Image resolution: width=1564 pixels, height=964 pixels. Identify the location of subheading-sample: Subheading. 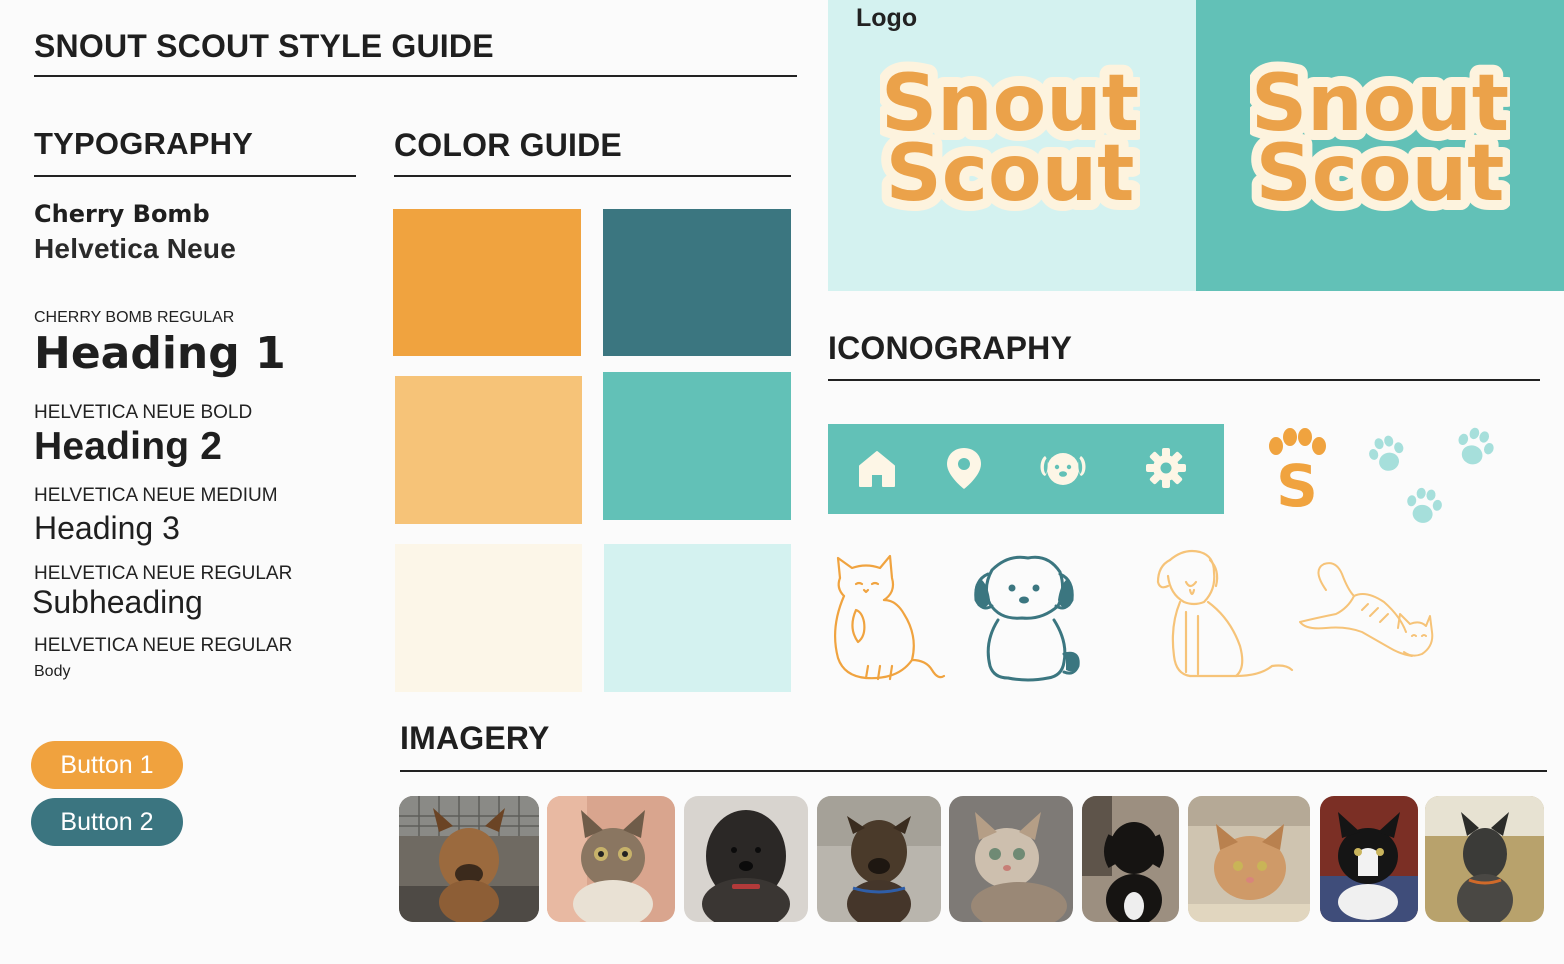
(117, 602).